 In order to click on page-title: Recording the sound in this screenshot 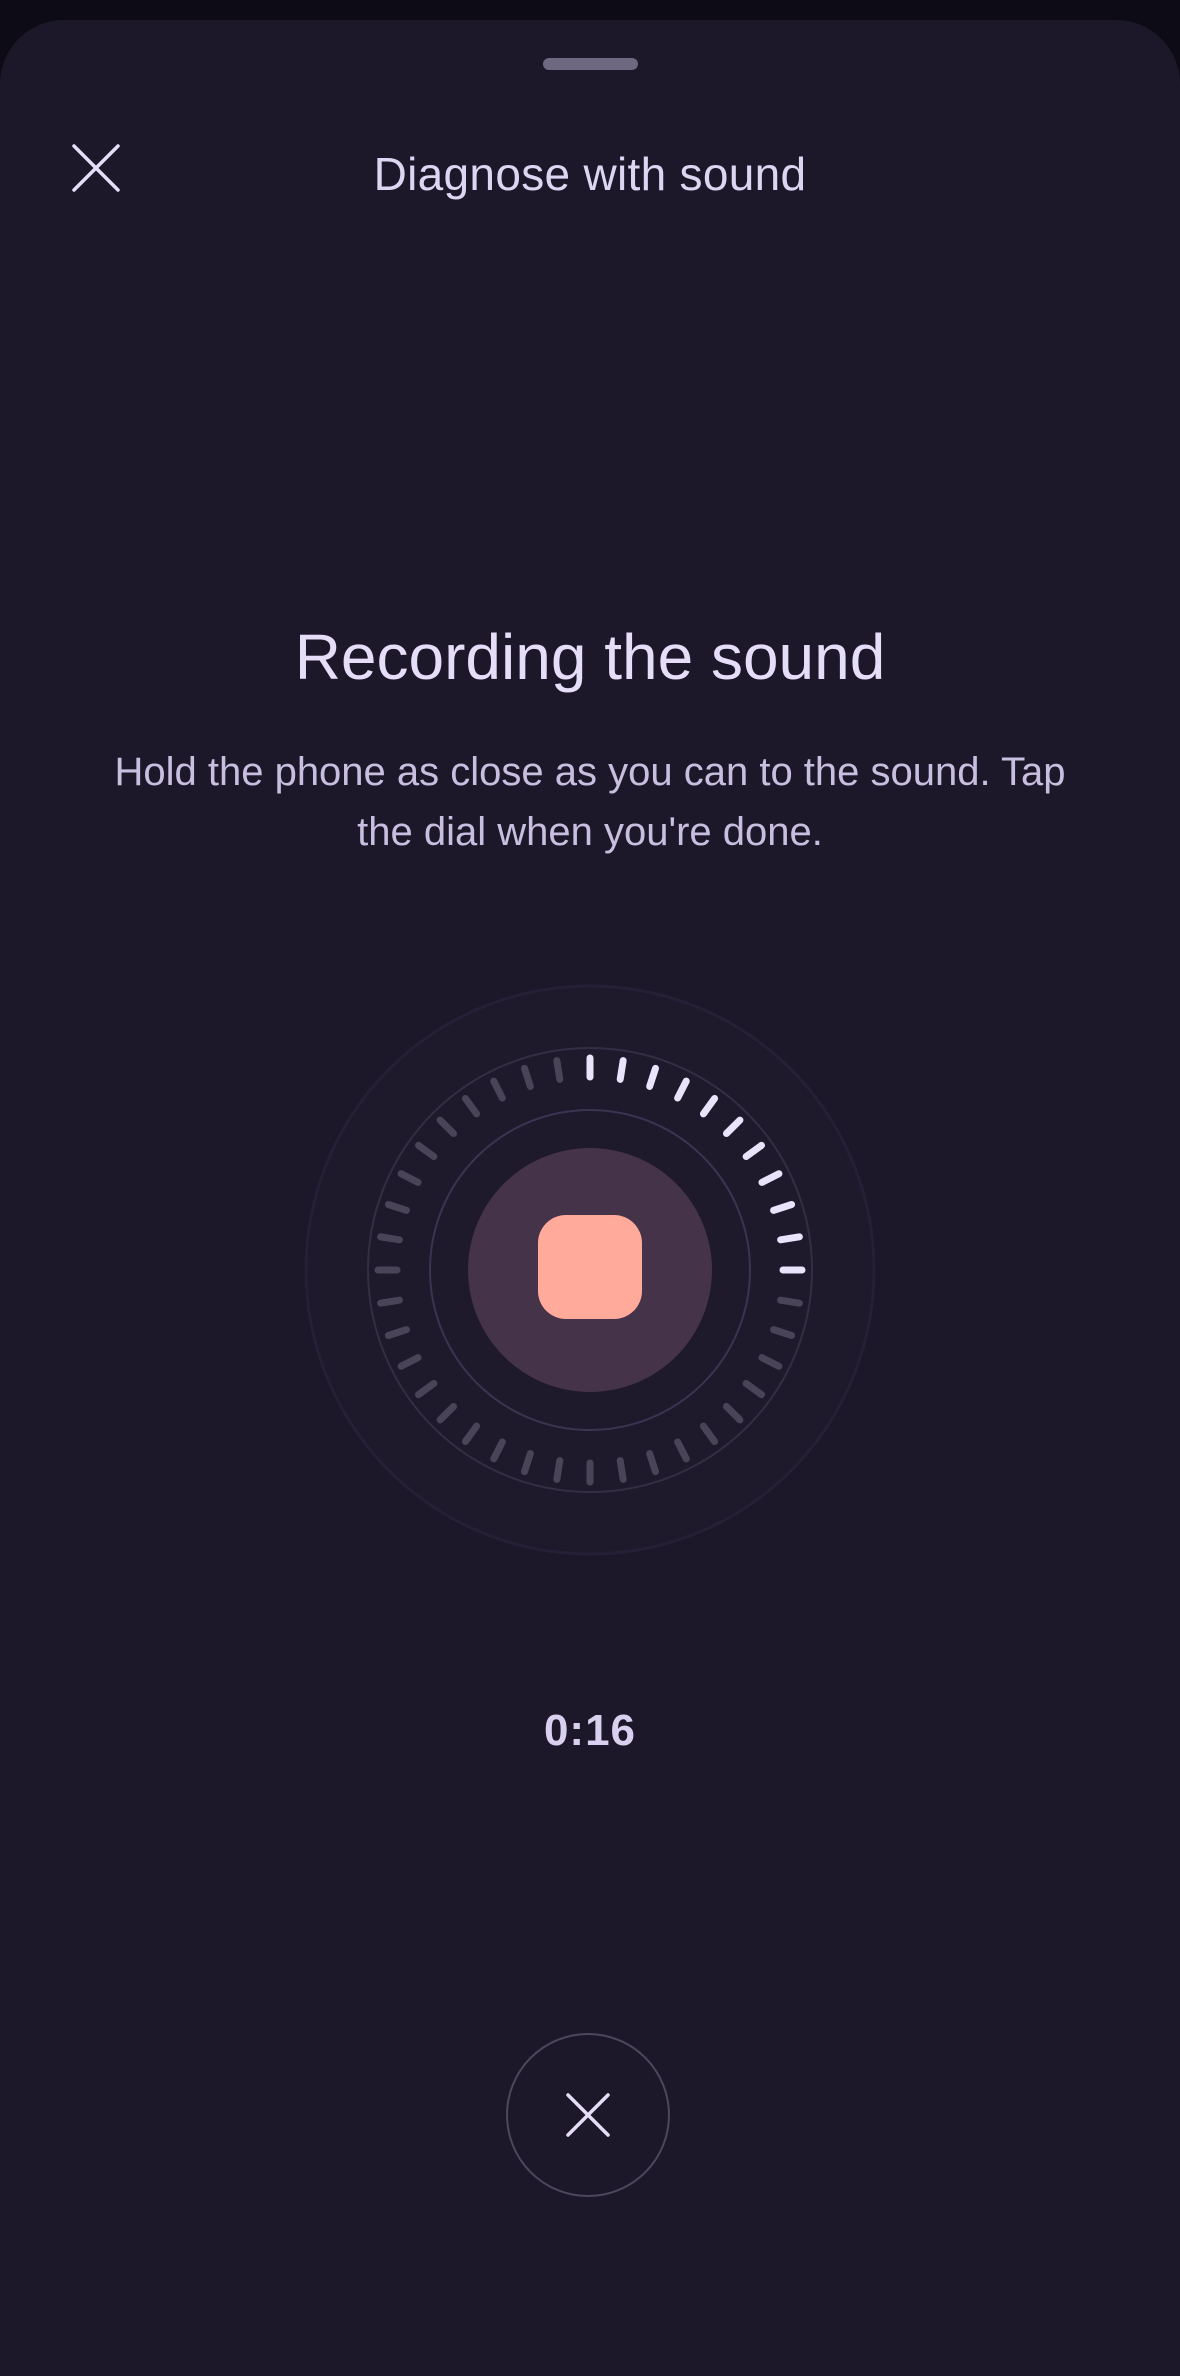, I will do `click(590, 657)`.